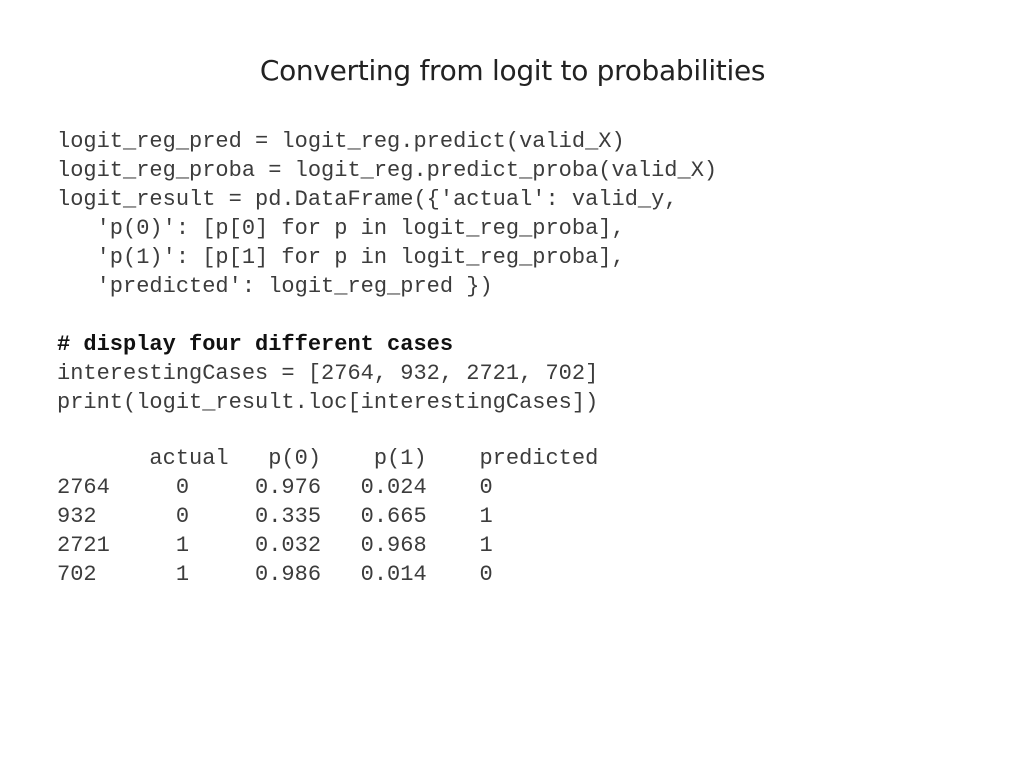  What do you see at coordinates (512, 70) in the screenshot?
I see `slide-title: Converting from logit to probabilities` at bounding box center [512, 70].